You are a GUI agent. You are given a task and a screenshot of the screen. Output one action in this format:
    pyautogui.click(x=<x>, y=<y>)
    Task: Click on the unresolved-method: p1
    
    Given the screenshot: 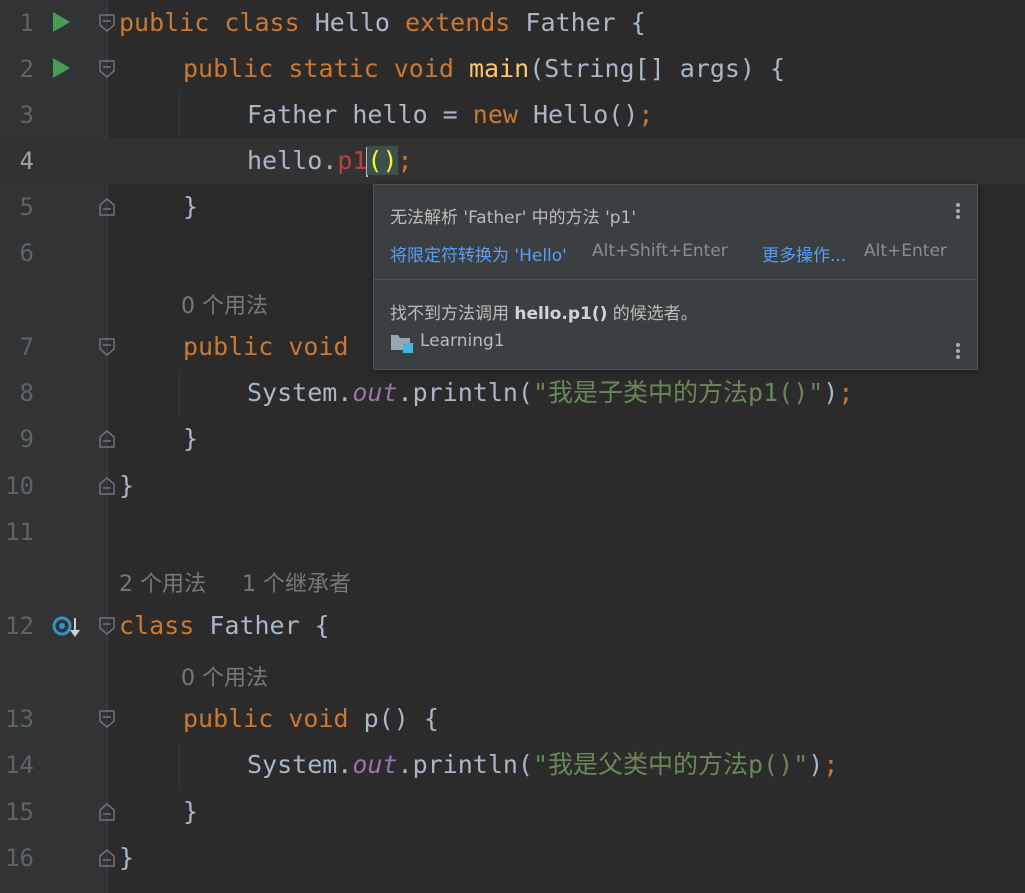 What is the action you would take?
    pyautogui.click(x=352, y=160)
    